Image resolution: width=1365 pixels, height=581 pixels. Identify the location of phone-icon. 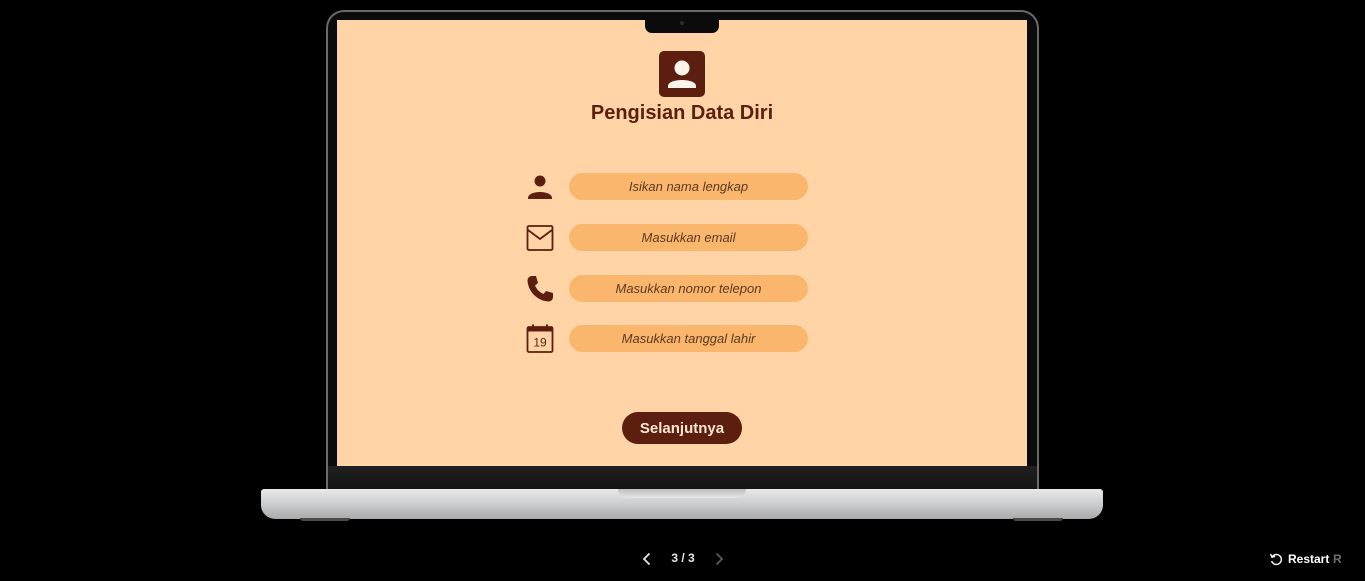
(540, 289).